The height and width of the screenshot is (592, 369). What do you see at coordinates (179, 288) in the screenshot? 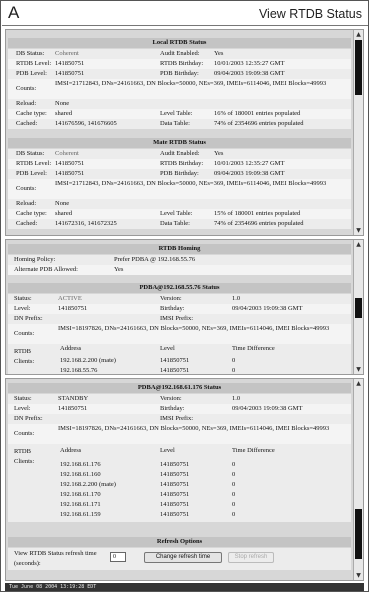
I see `pdba1-header: PDBA@192.168.55.76 Status` at bounding box center [179, 288].